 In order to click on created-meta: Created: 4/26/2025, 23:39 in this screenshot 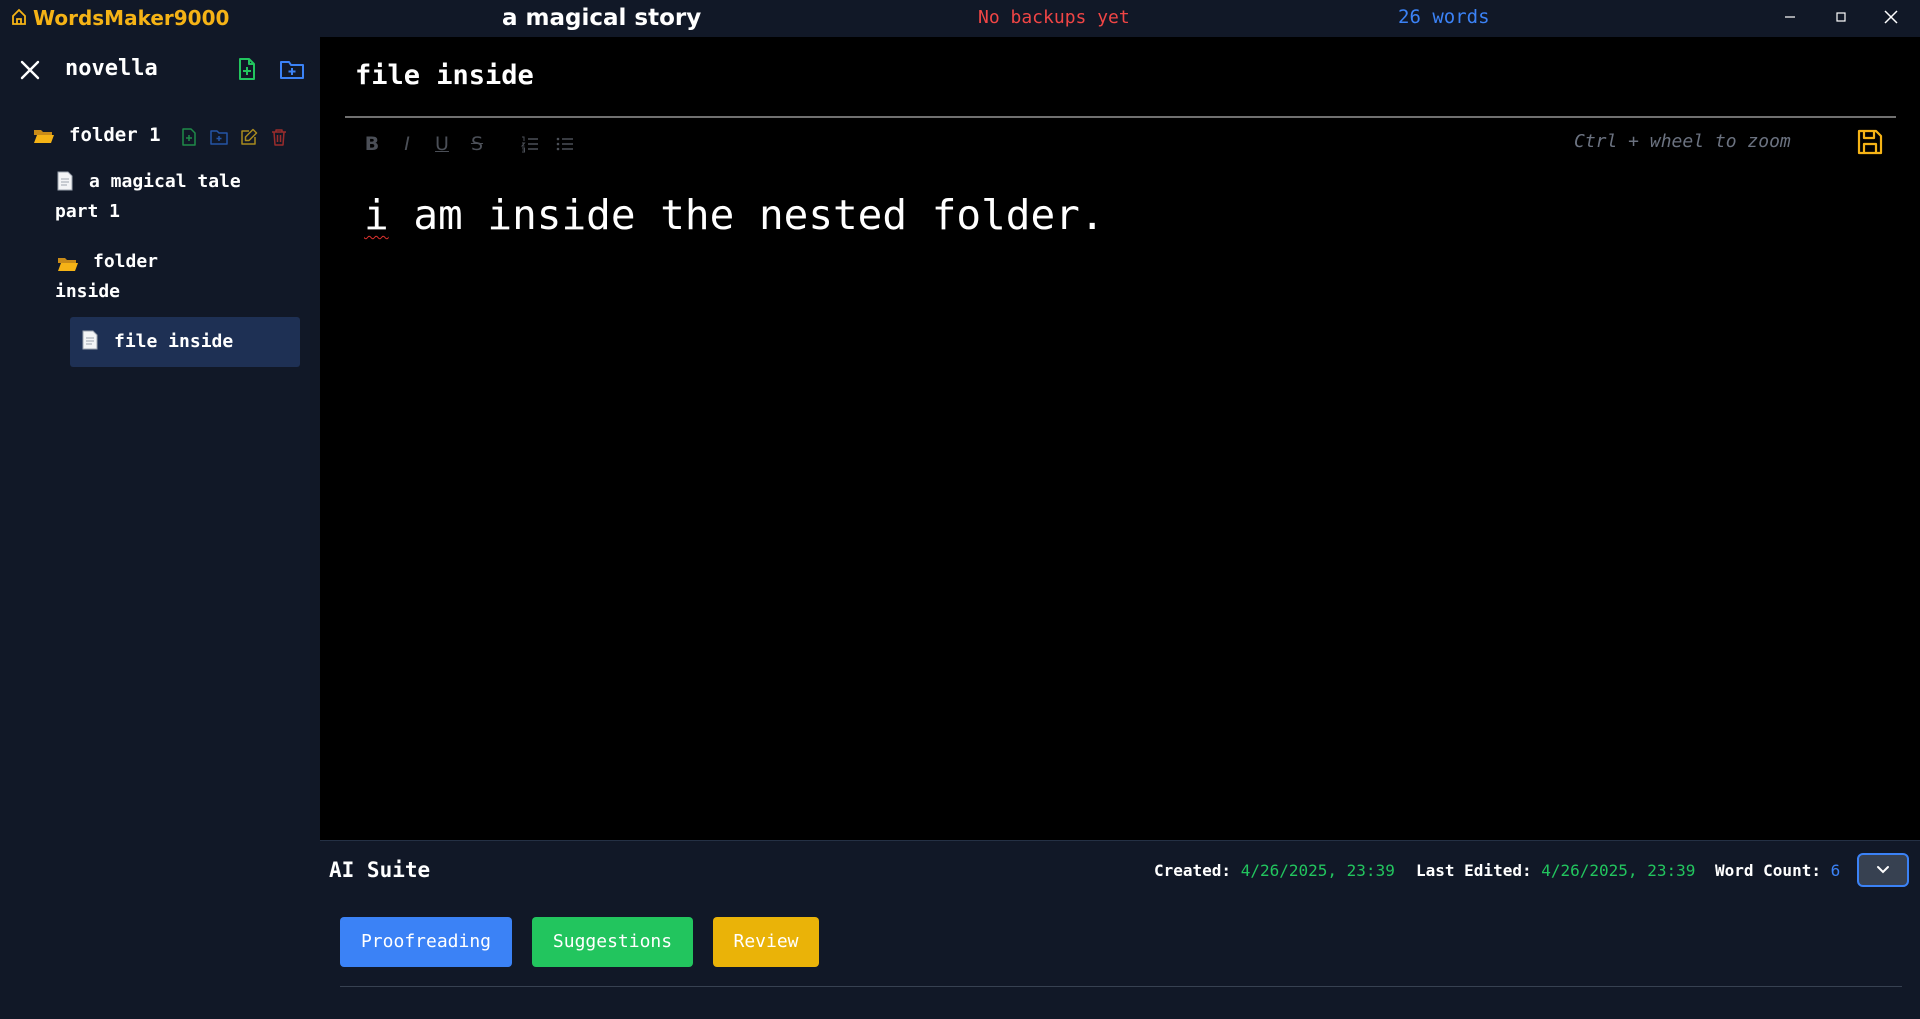, I will do `click(1274, 871)`.